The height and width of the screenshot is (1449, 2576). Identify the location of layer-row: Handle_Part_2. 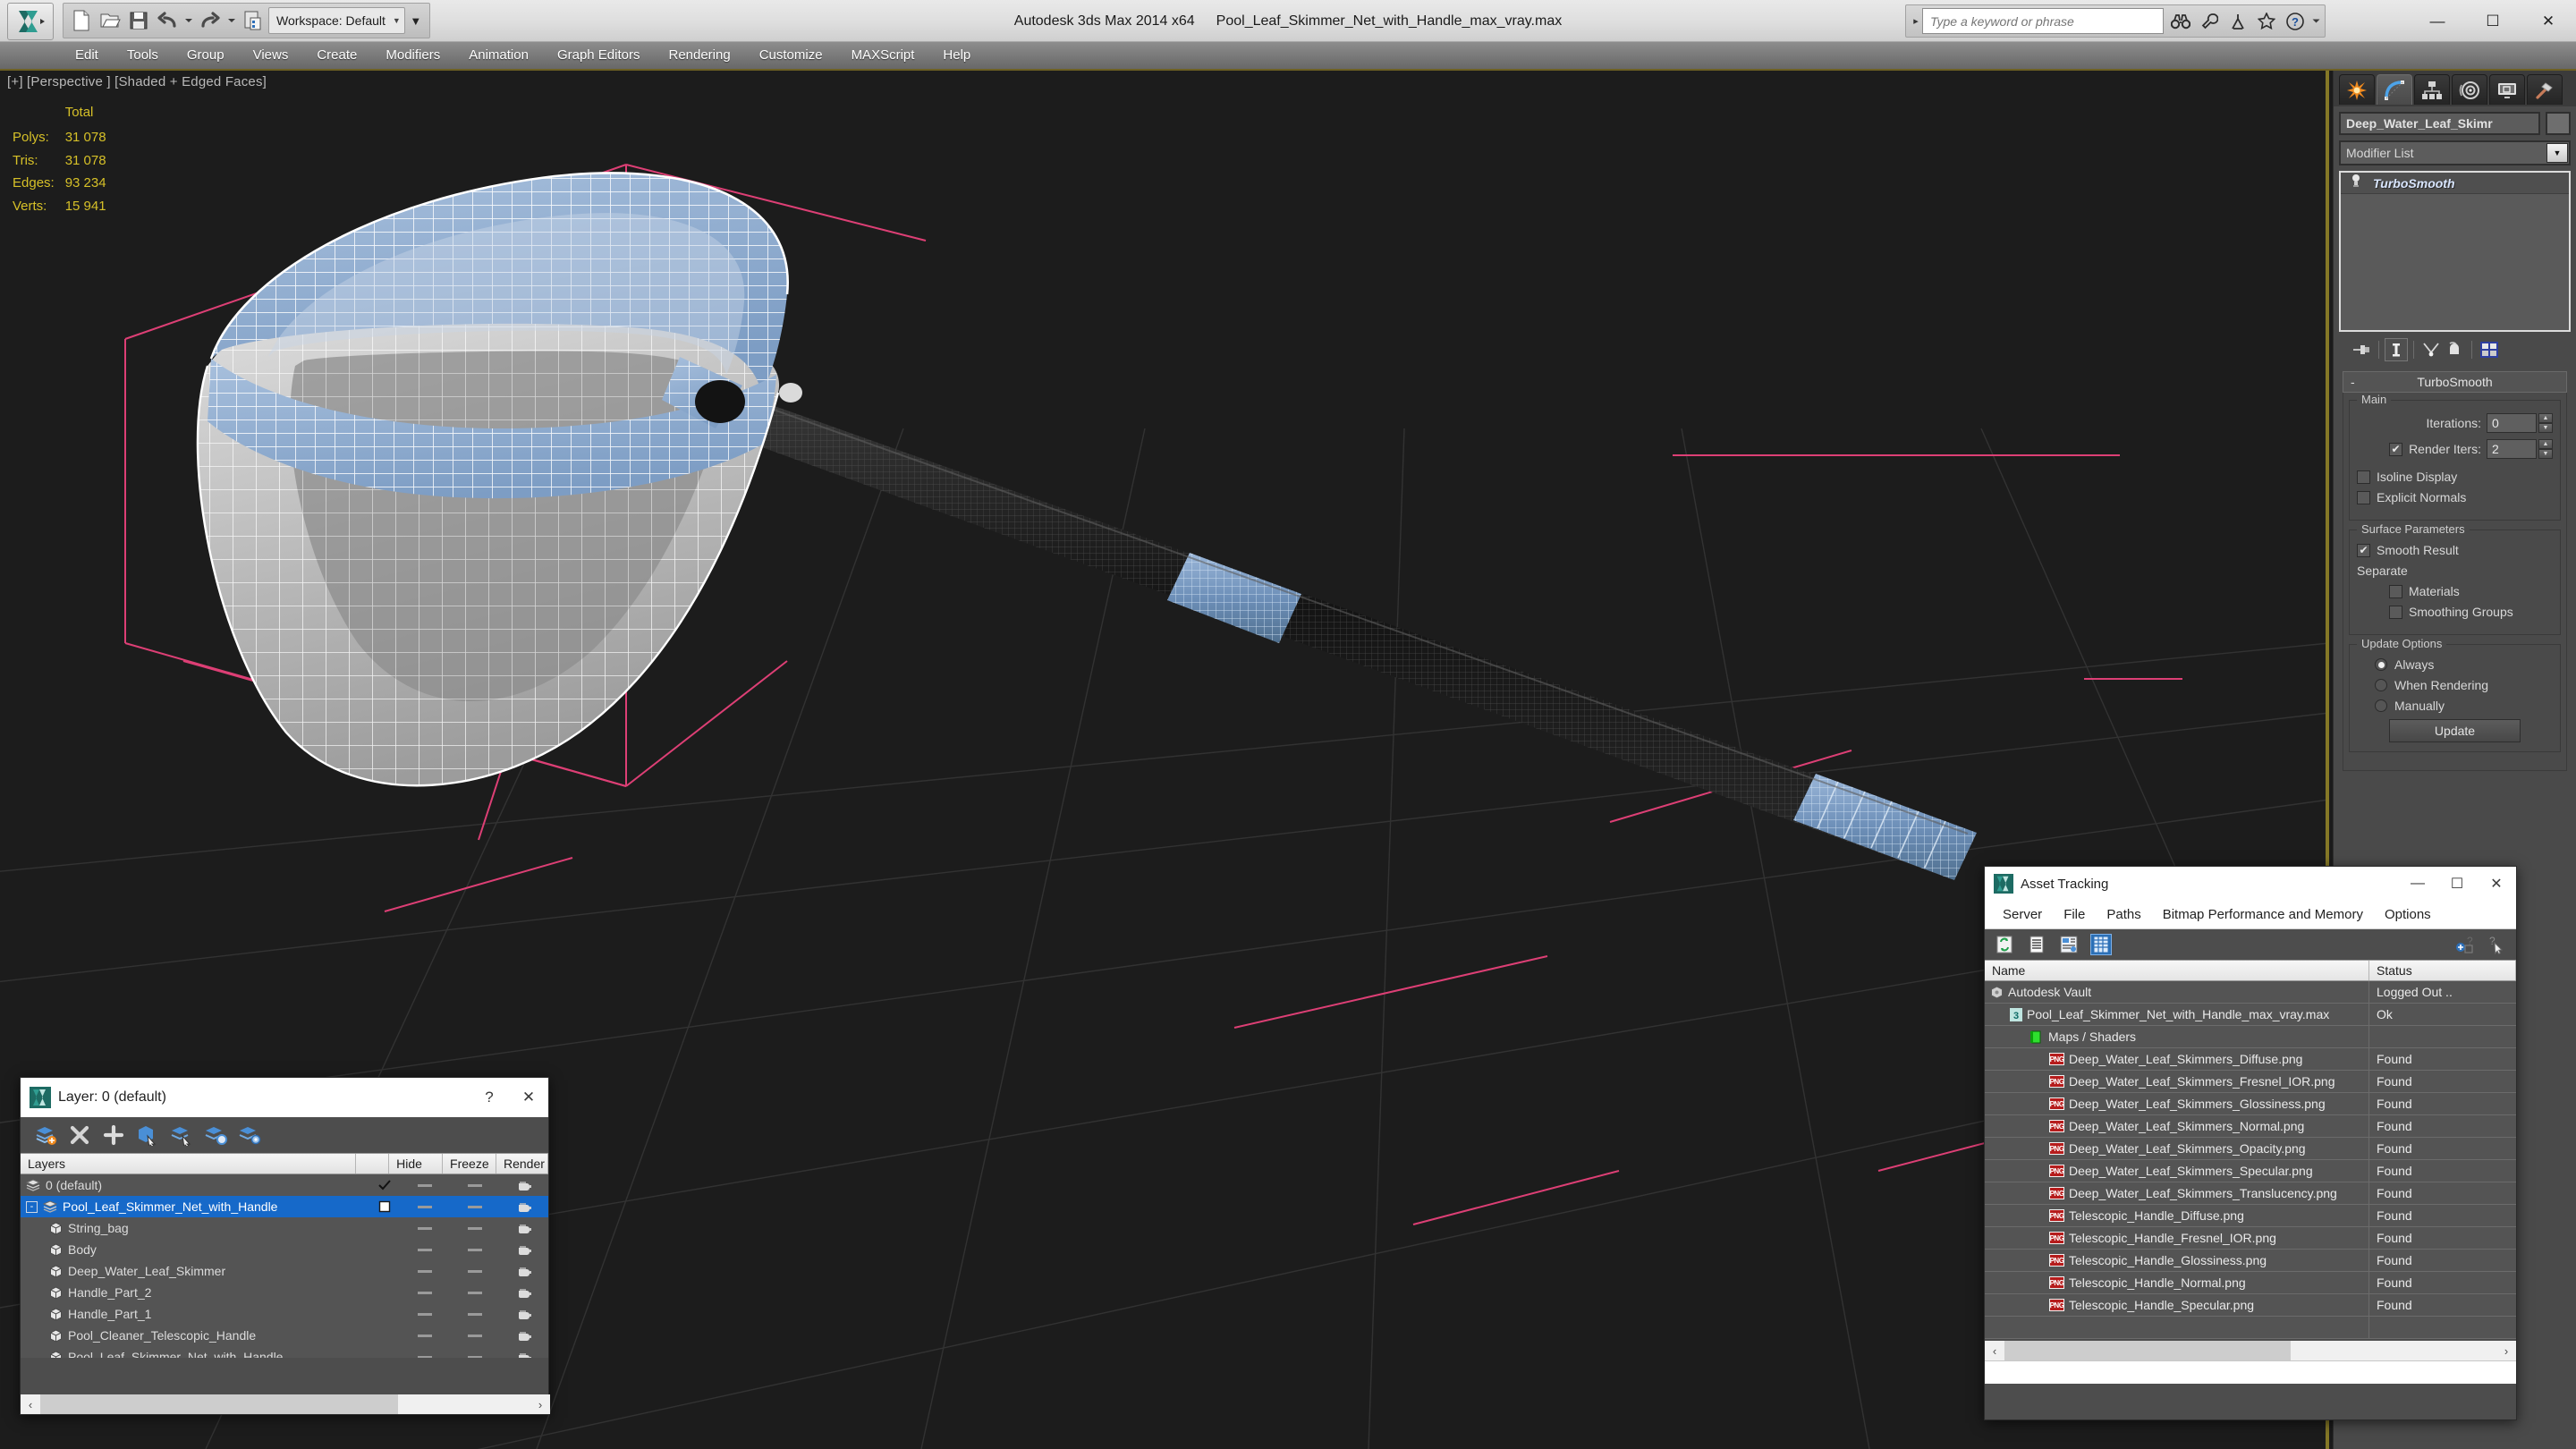
(284, 1292).